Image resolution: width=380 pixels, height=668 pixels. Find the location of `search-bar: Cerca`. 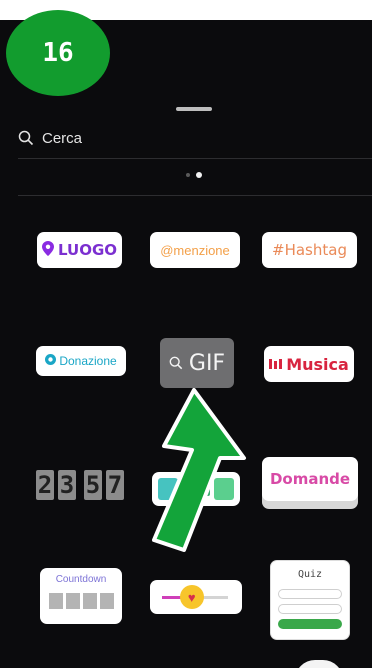

search-bar: Cerca is located at coordinates (50, 138).